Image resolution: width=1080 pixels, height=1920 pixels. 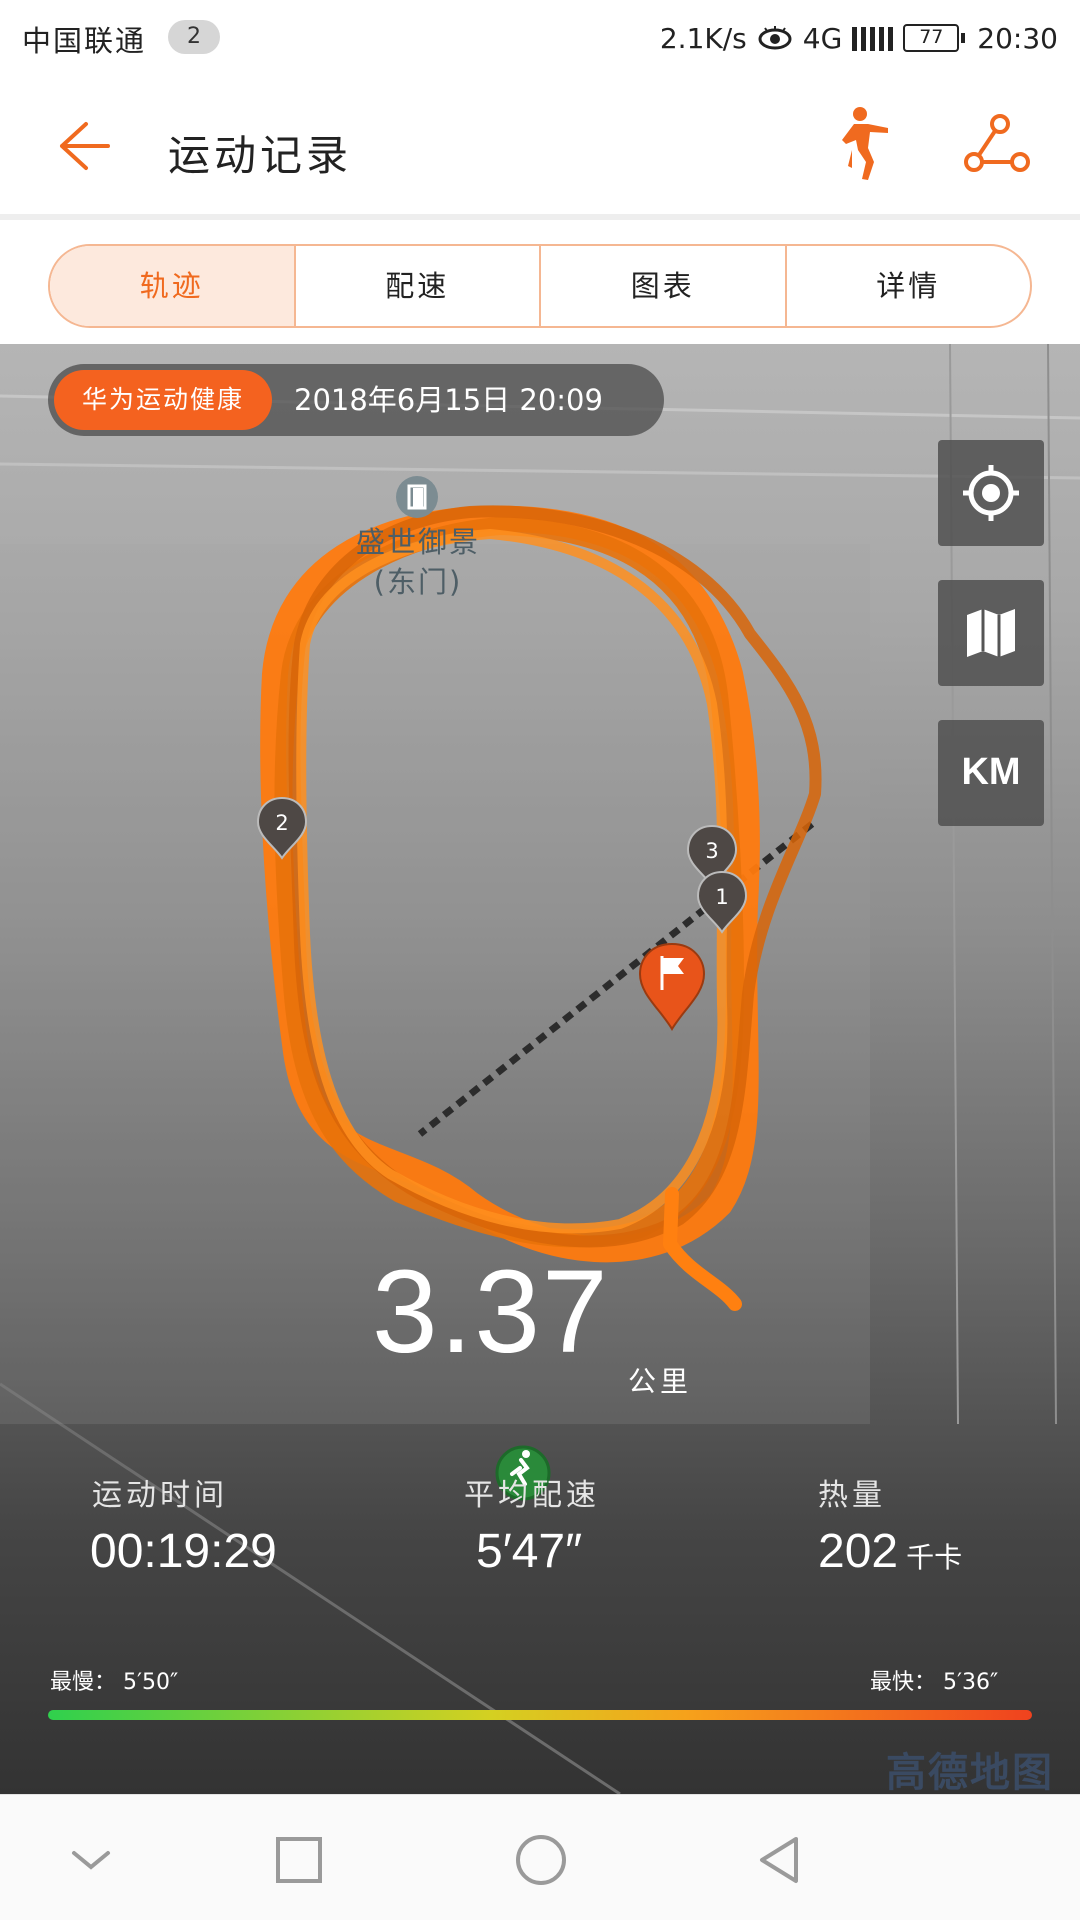 What do you see at coordinates (82, 146) in the screenshot?
I see `back-arrow-icon` at bounding box center [82, 146].